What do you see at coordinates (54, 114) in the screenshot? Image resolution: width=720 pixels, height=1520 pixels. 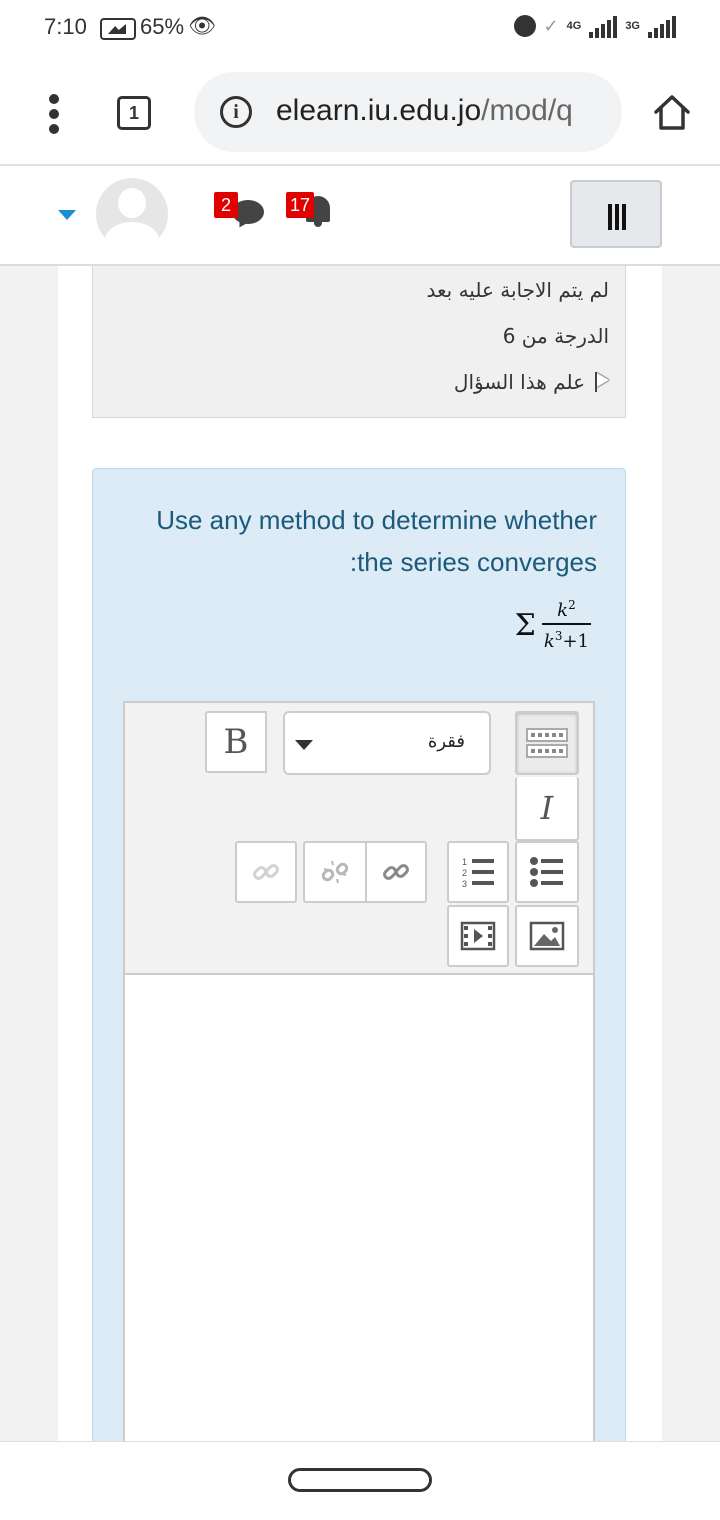 I see `kebab-menu-icon` at bounding box center [54, 114].